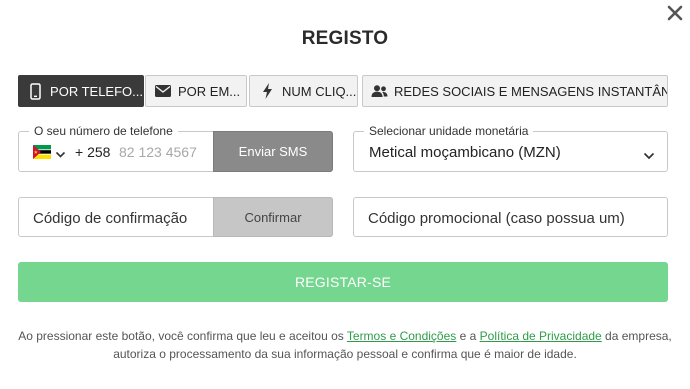  What do you see at coordinates (273, 151) in the screenshot?
I see `send-sms-button: Enviar SMS` at bounding box center [273, 151].